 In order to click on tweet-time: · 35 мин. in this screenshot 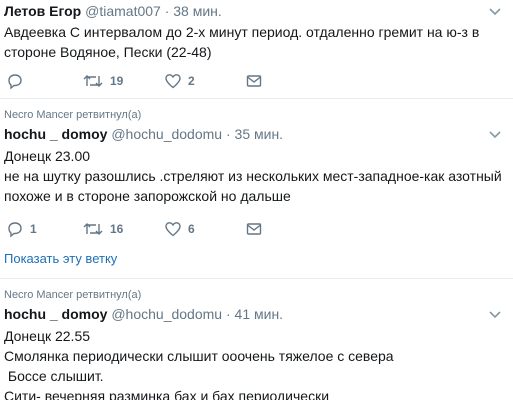, I will do `click(254, 134)`.